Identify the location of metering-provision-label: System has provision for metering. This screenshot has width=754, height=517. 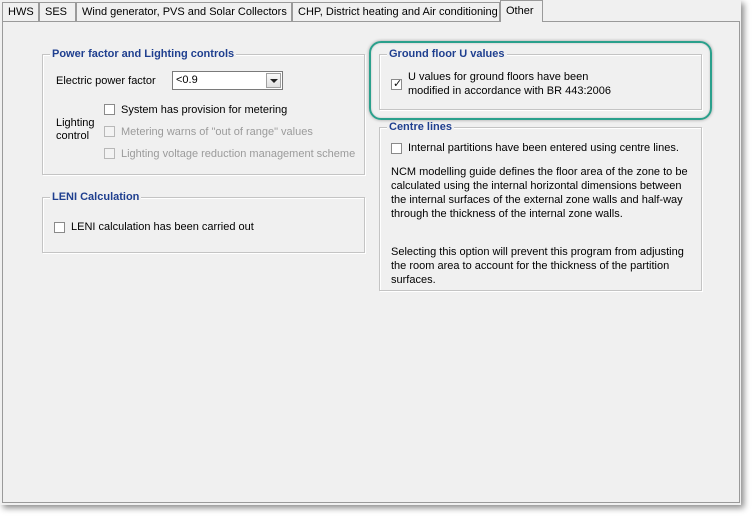
(204, 110).